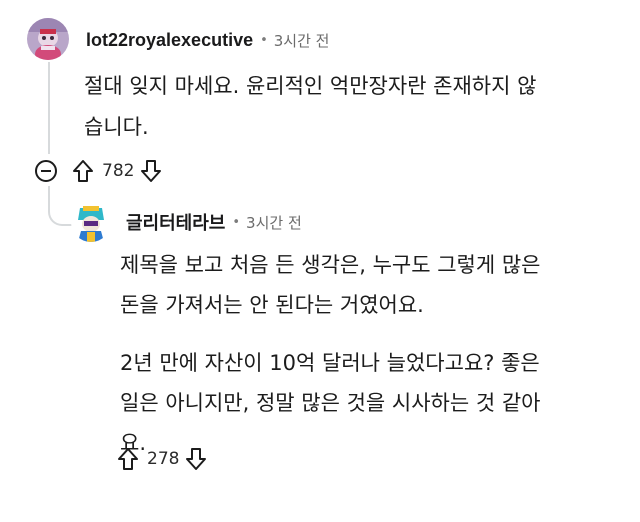 Image resolution: width=640 pixels, height=522 pixels. Describe the element at coordinates (330, 265) in the screenshot. I see `comment-text-line: 제목을 보고 처음 든 생각은, 누구도 그렇게 많은` at that location.